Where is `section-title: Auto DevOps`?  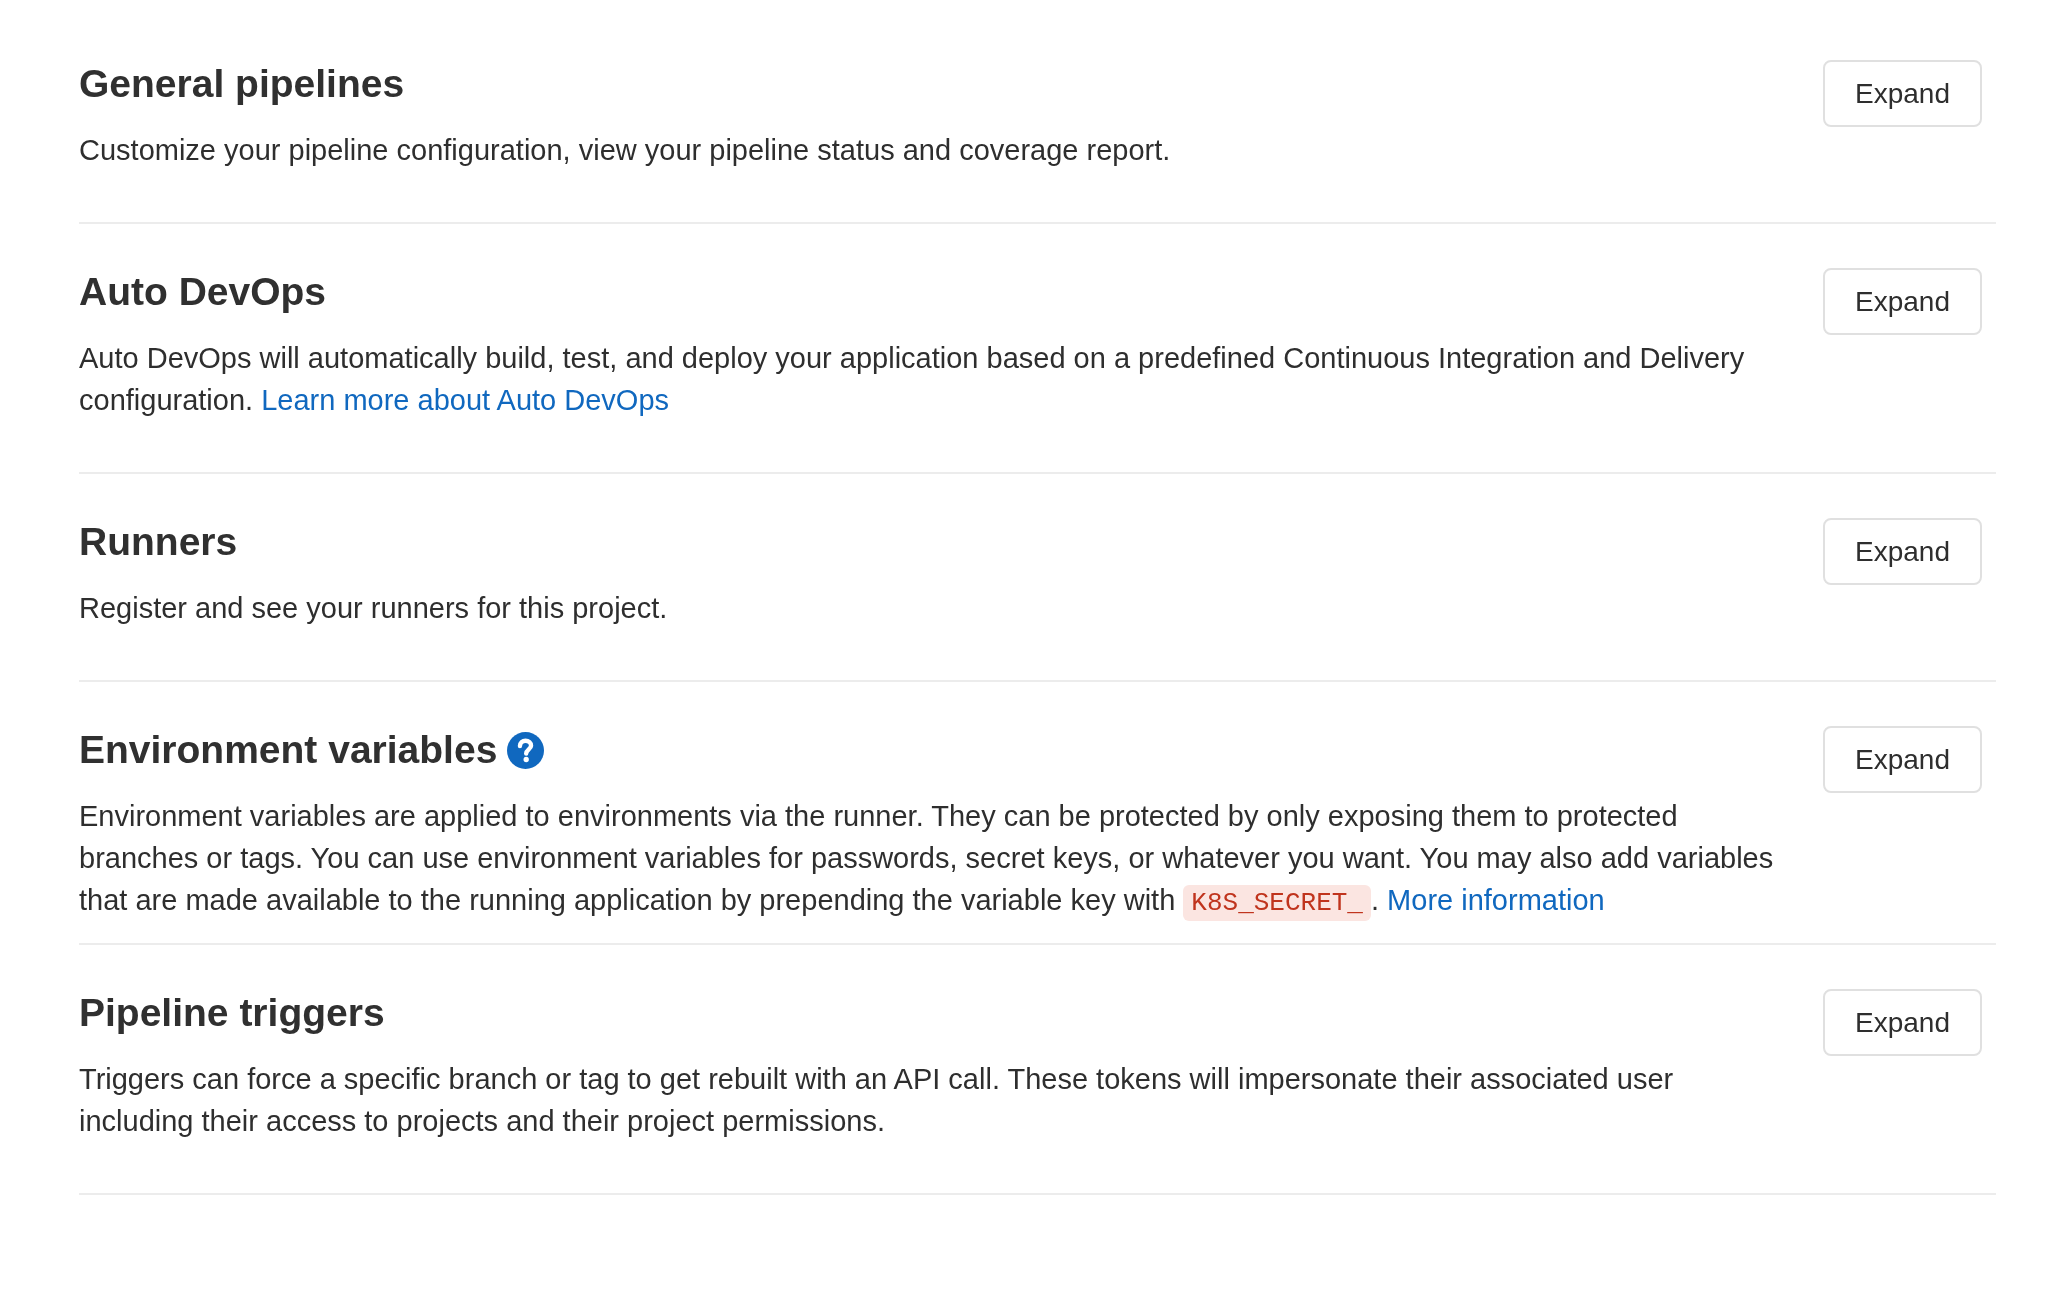 section-title: Auto DevOps is located at coordinates (203, 292).